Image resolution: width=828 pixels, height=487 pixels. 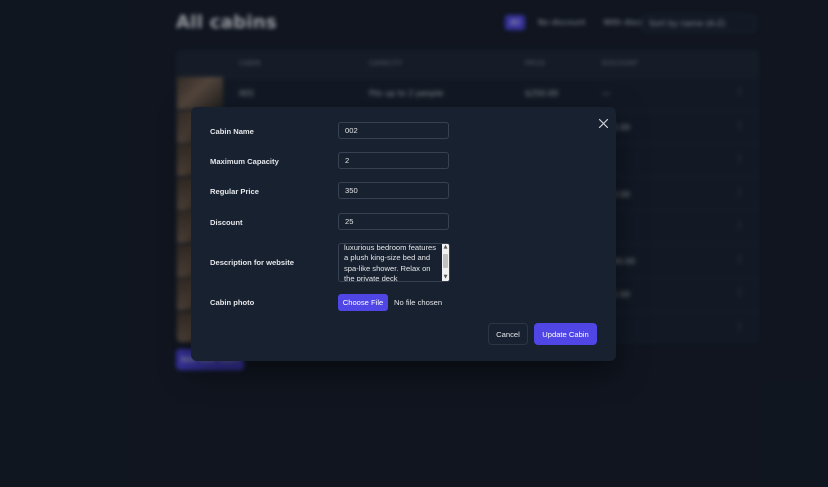 What do you see at coordinates (232, 131) in the screenshot?
I see `cabin-name-label: Cabin Name` at bounding box center [232, 131].